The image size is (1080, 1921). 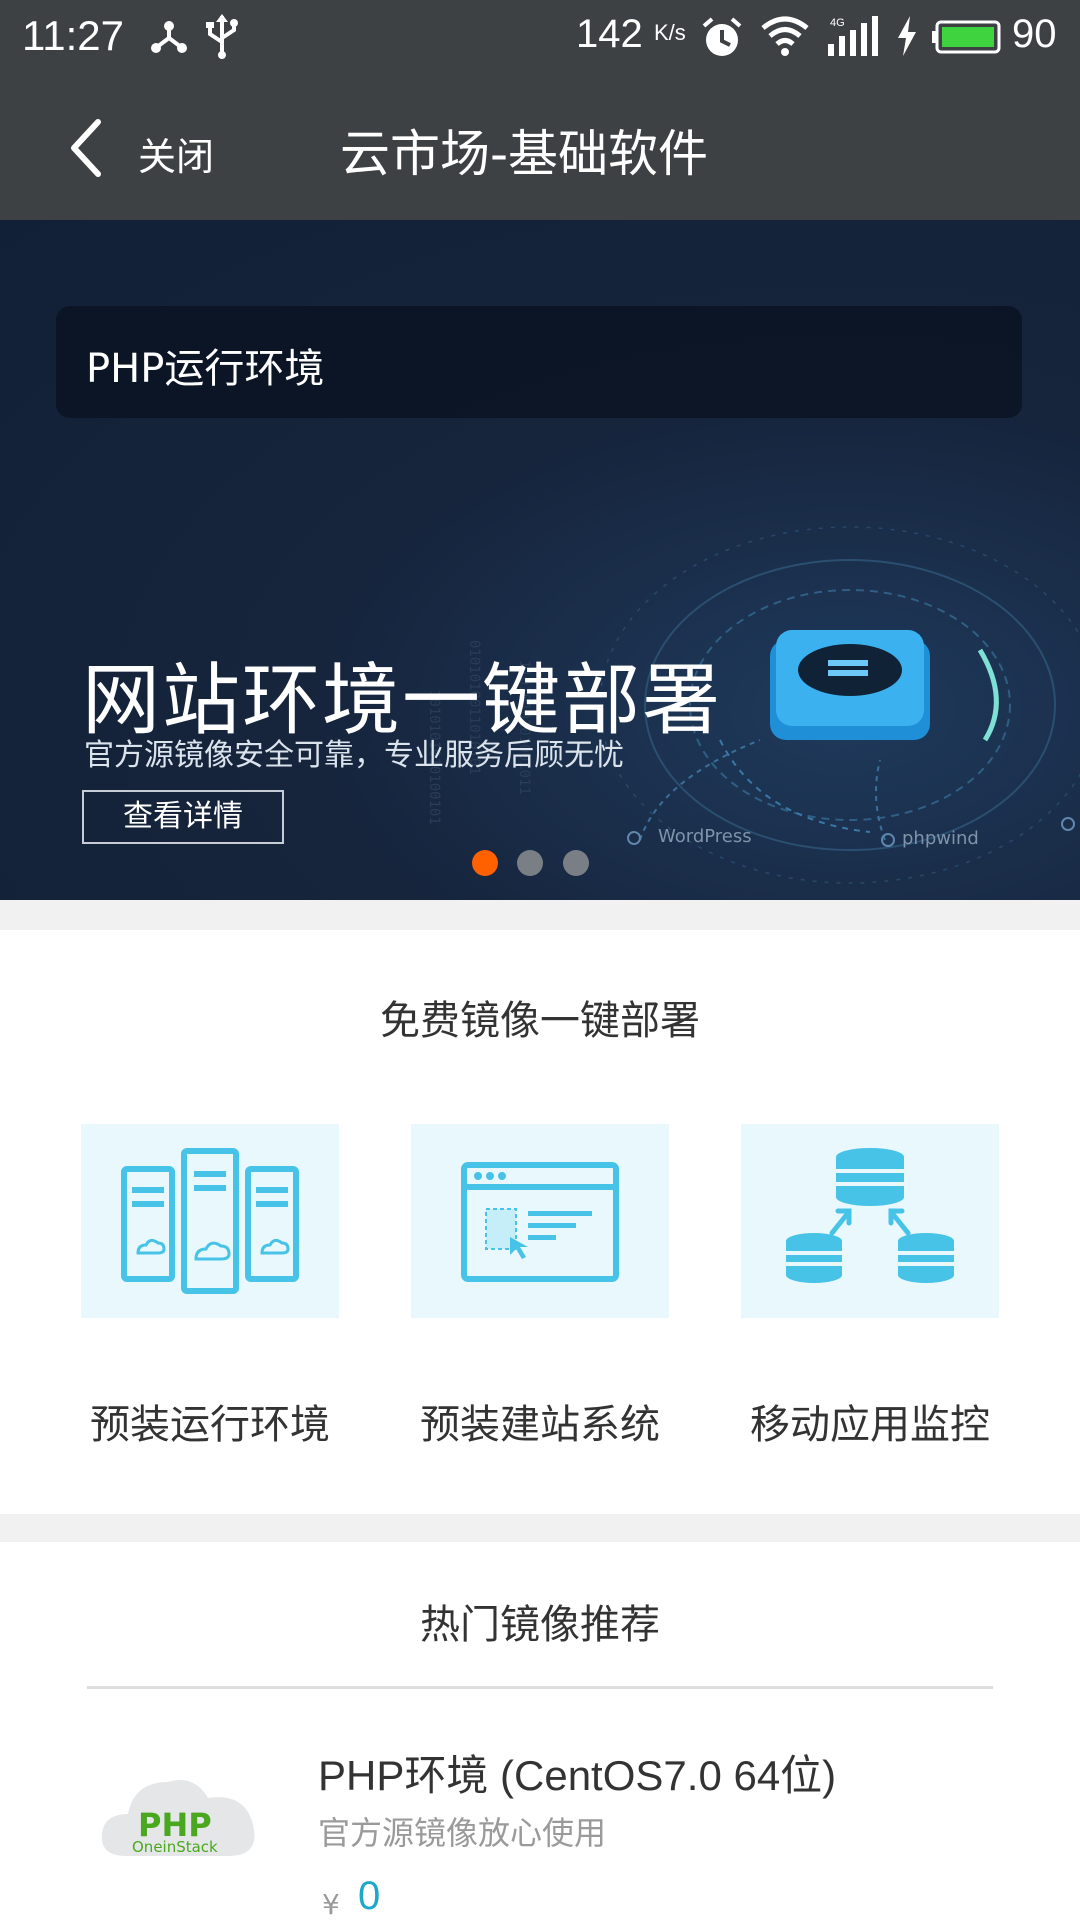 I want to click on banner-subhead: 官方源镜像安全可靠，专业服务后顾无忧, so click(x=354, y=755).